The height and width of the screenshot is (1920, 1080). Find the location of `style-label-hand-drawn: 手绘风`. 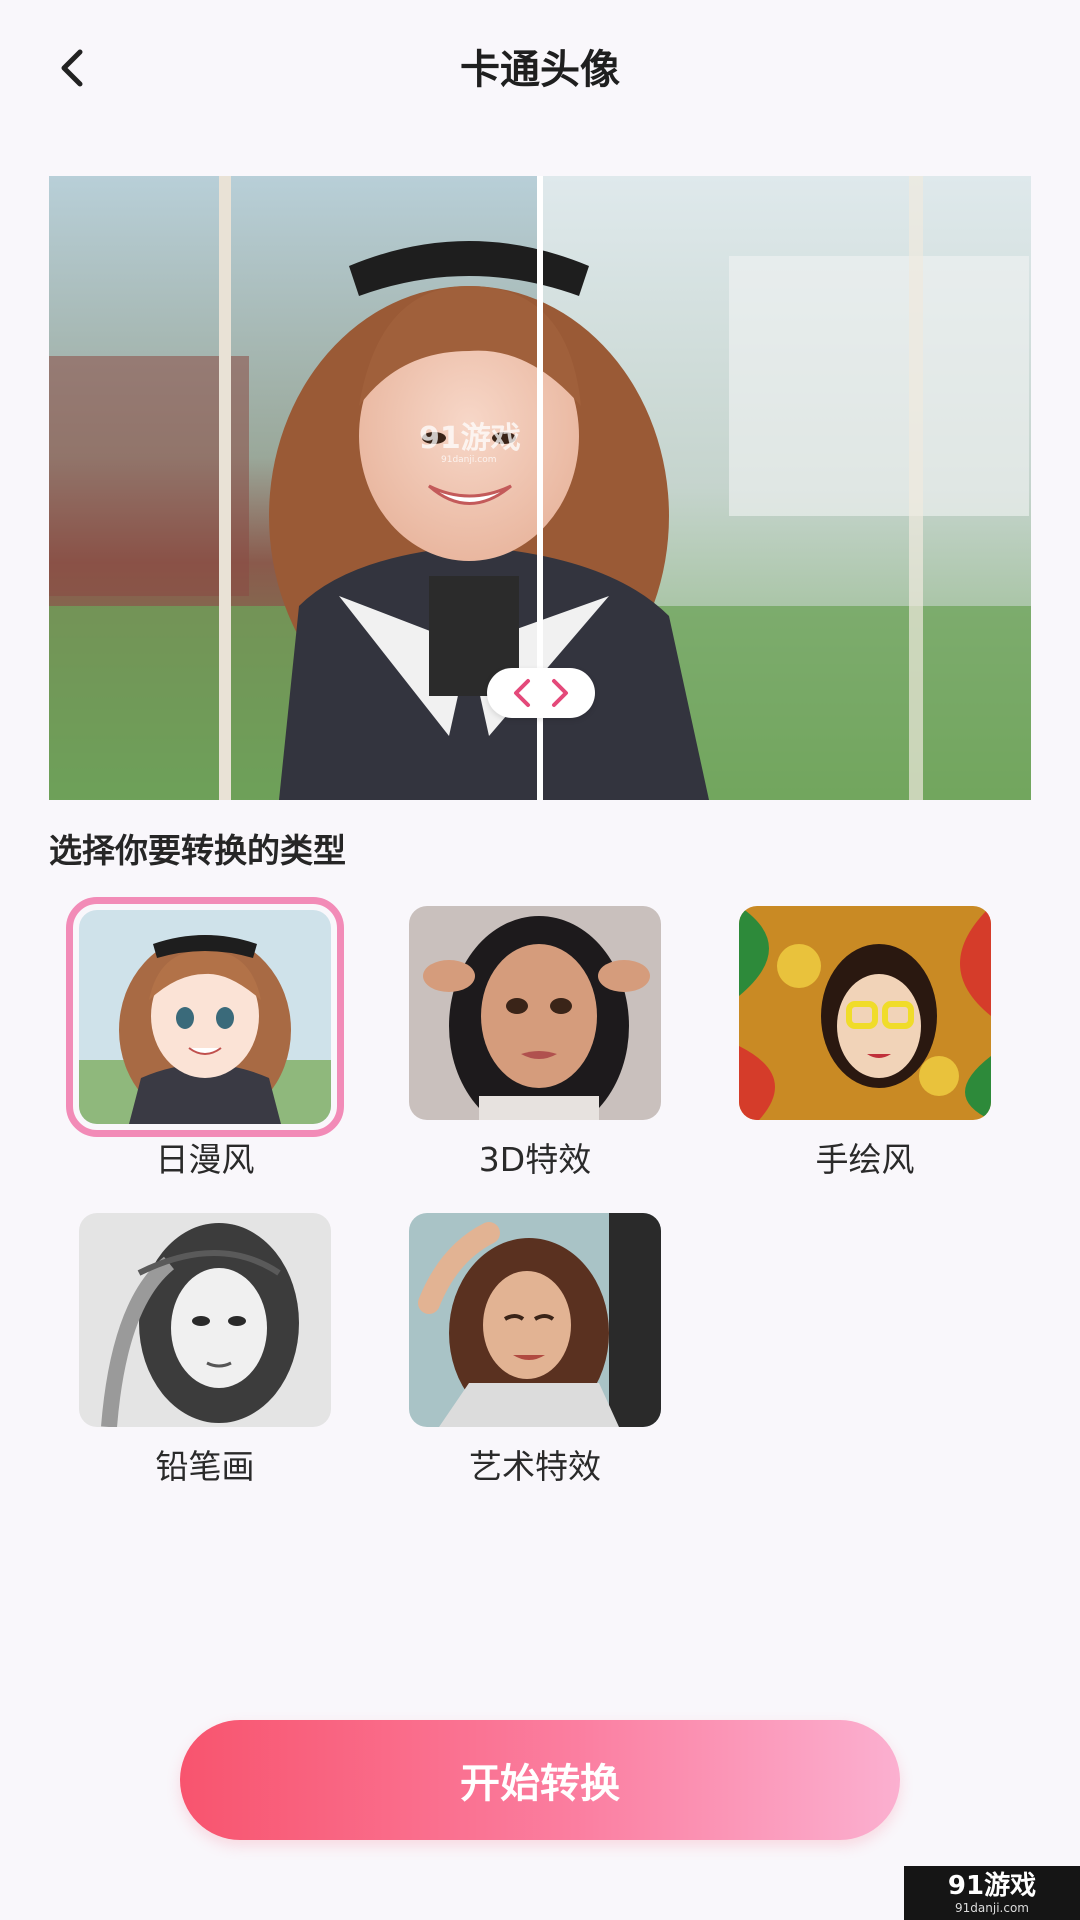

style-label-hand-drawn: 手绘风 is located at coordinates (865, 1159).